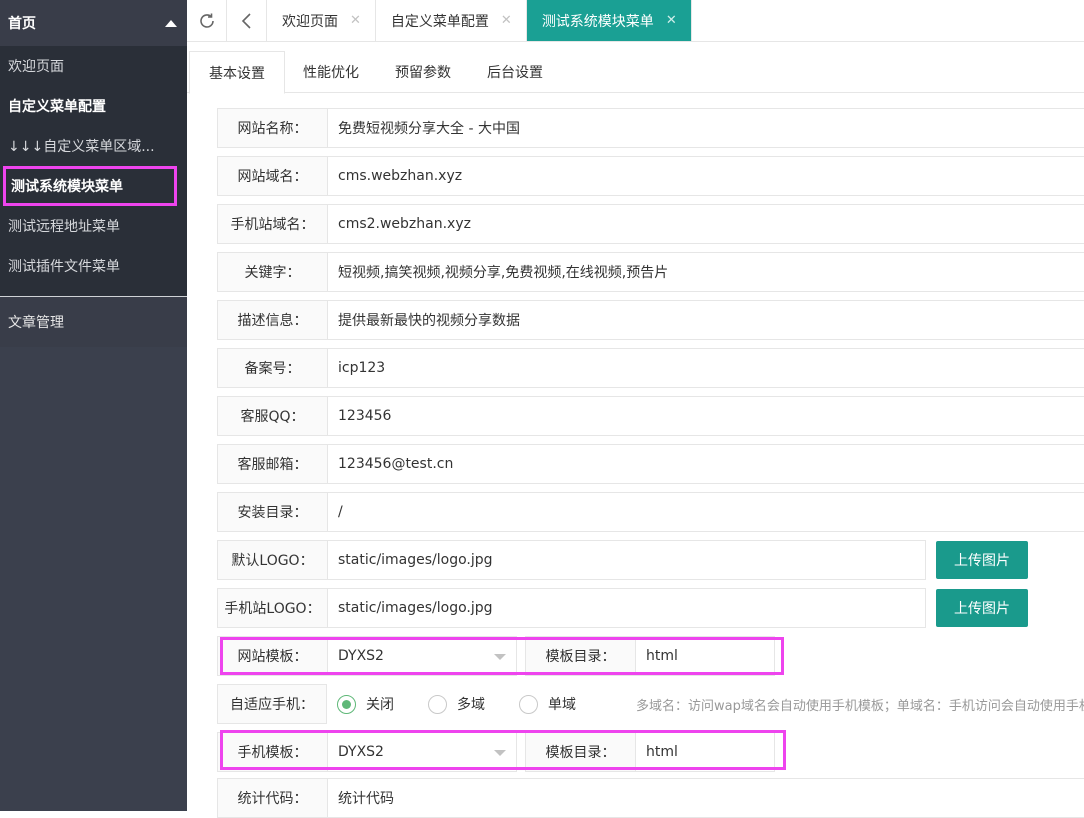 The image size is (1084, 818). I want to click on upload-mobile-logo-button: 上传图片, so click(982, 608).